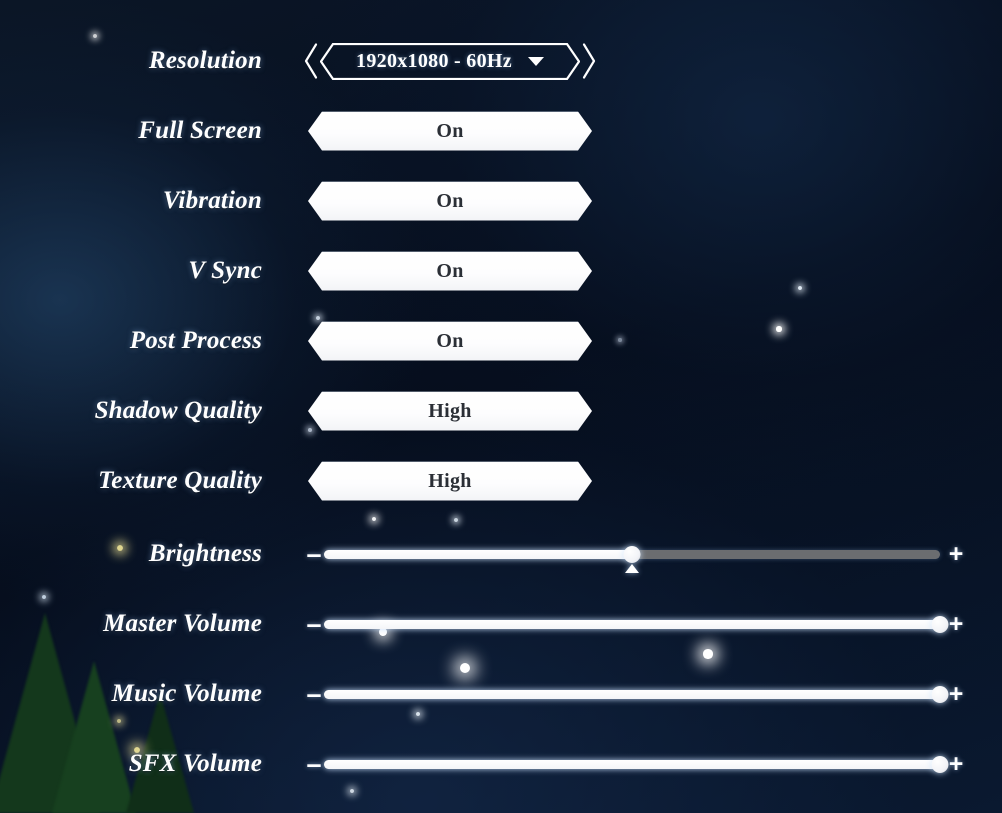 This screenshot has height=813, width=1002. I want to click on control-resolution: 1920x1080 - 60Hz, so click(450, 61).